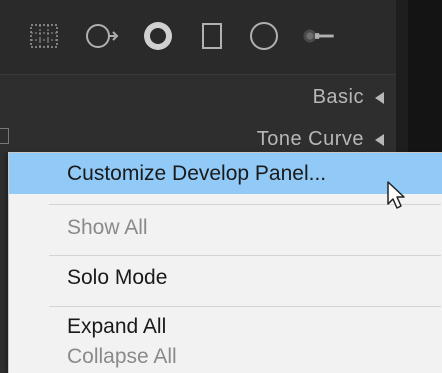 This screenshot has height=373, width=442. What do you see at coordinates (396, 195) in the screenshot?
I see `mouse-cursor-icon` at bounding box center [396, 195].